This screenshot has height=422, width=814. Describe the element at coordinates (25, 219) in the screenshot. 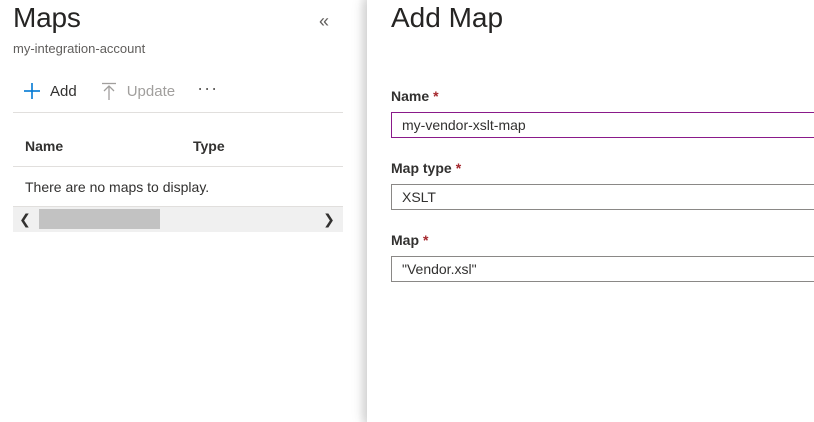

I see `scroll-left-button: ❮` at that location.